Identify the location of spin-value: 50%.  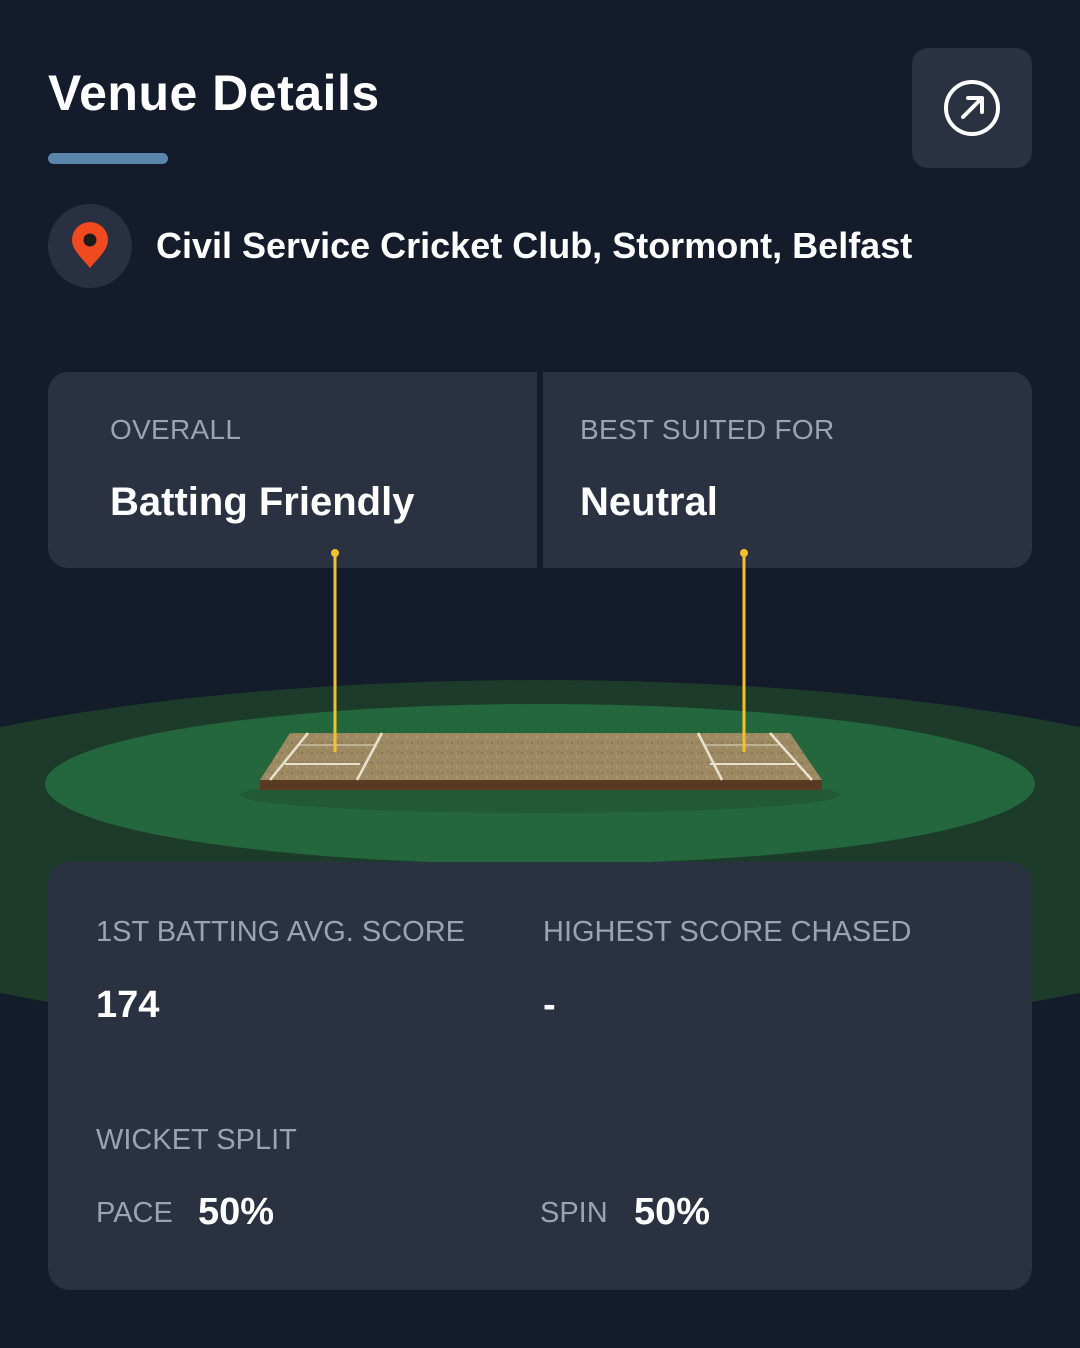
(672, 1212).